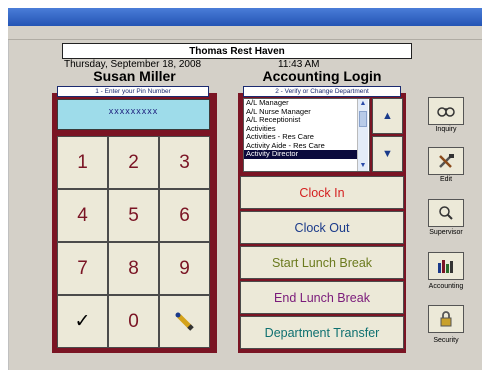  What do you see at coordinates (322, 332) in the screenshot?
I see `department-transfer-button: Department Transfer` at bounding box center [322, 332].